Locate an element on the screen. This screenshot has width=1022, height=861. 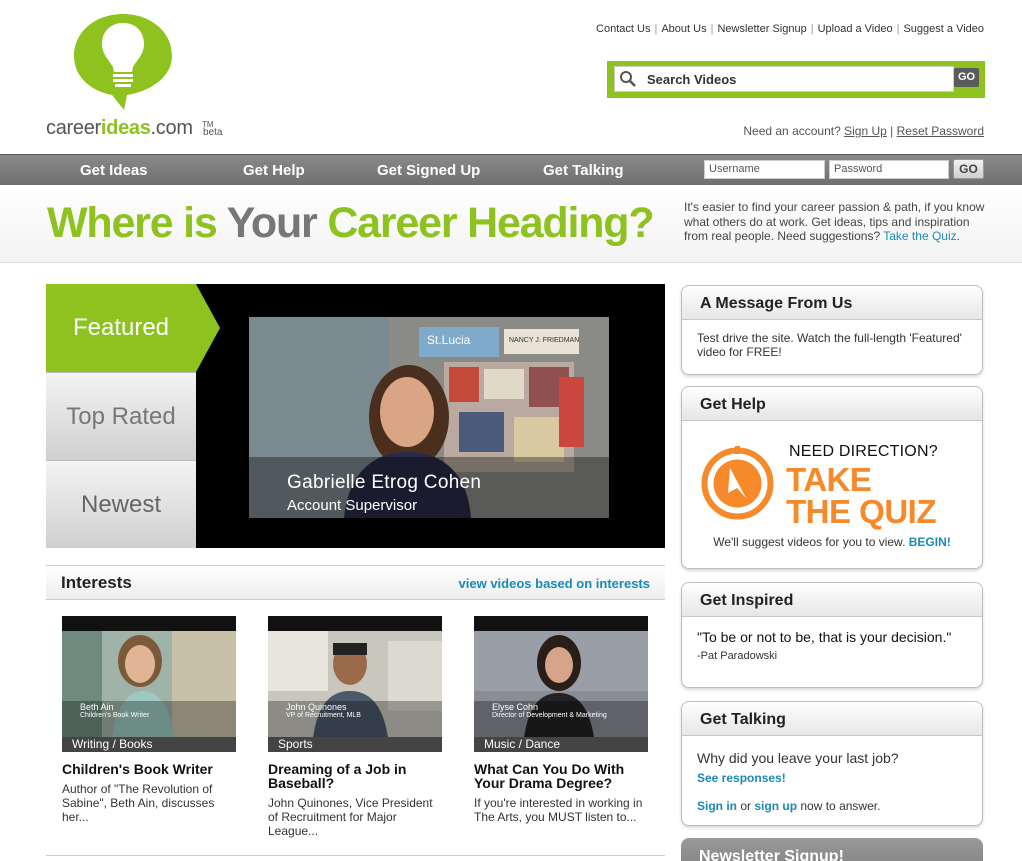
quiz-the-quiz-heading: THE QUIZ is located at coordinates (861, 512).